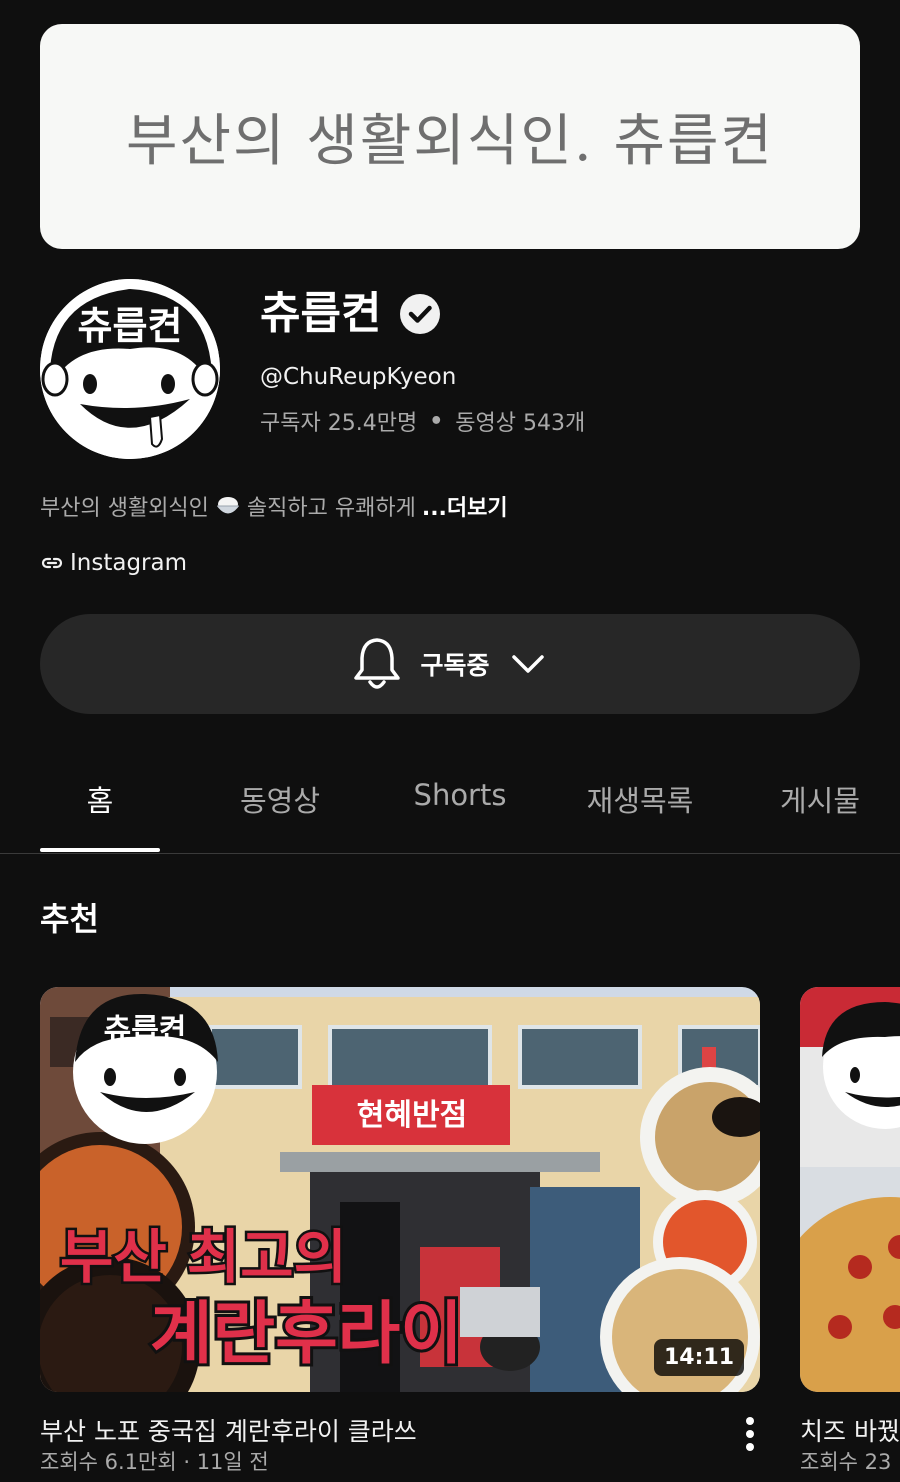  What do you see at coordinates (358, 377) in the screenshot?
I see `channel-handle: @ChuReupKyeon` at bounding box center [358, 377].